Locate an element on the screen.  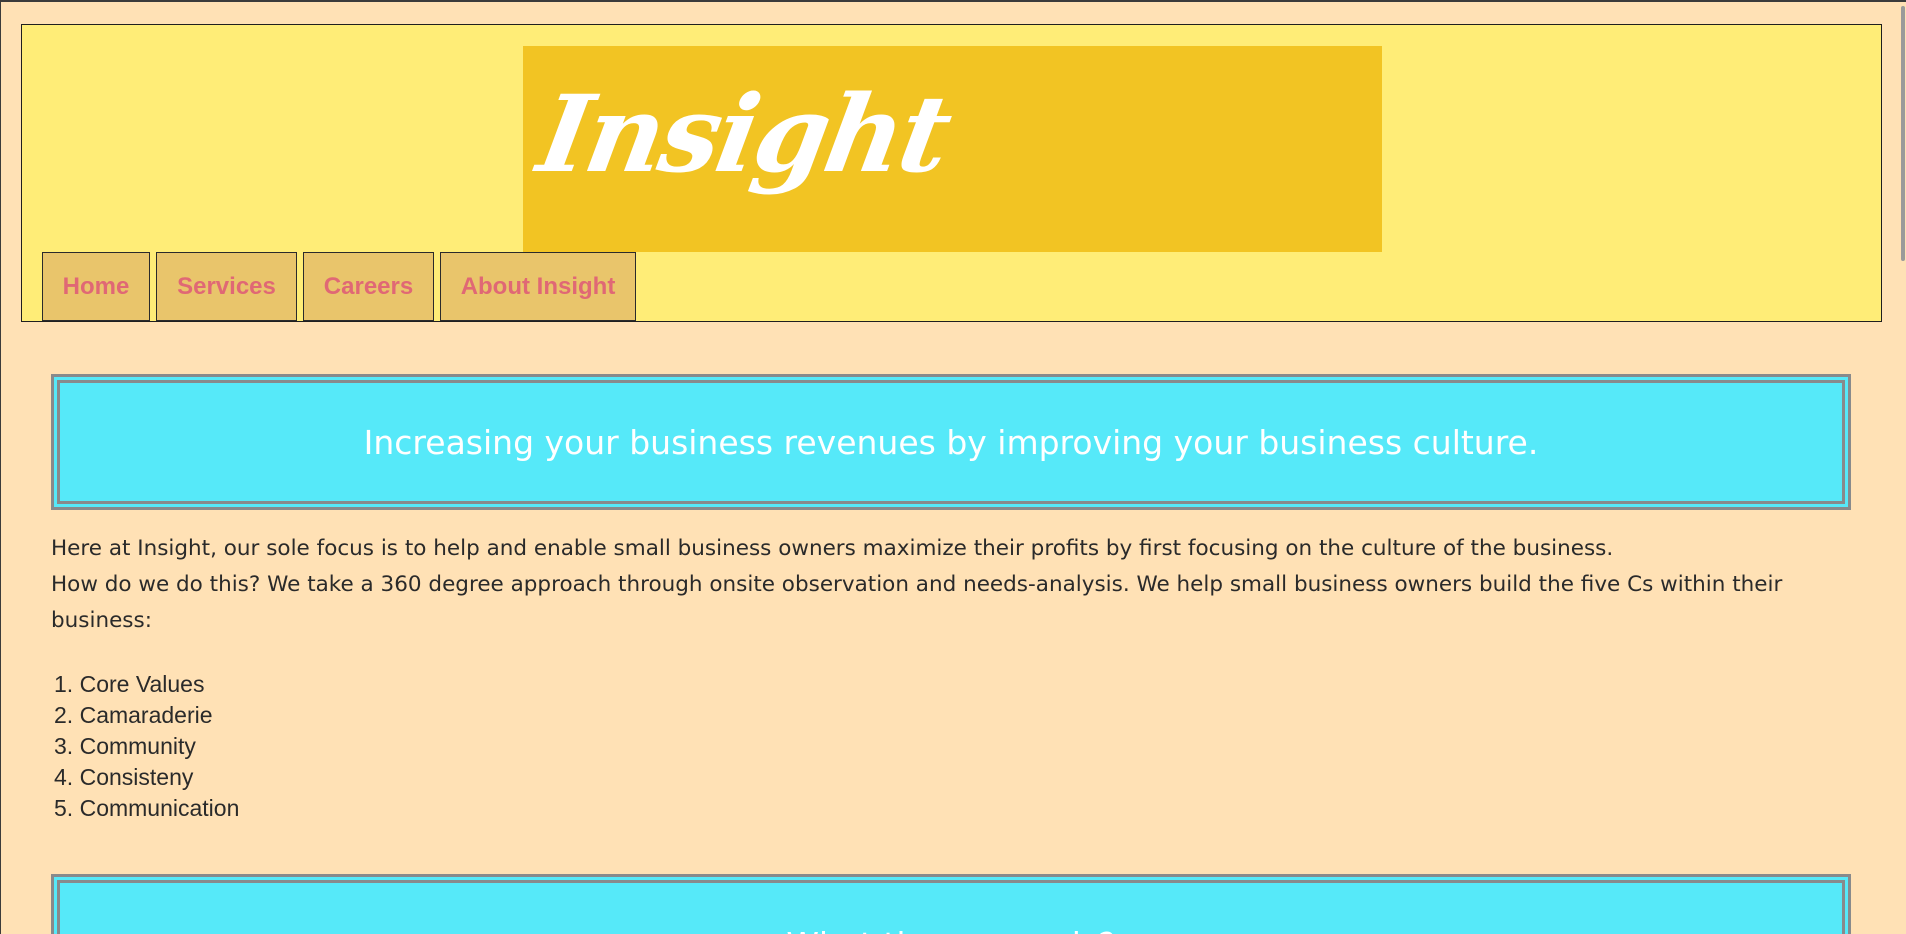
list-item: 3. Community is located at coordinates (145, 746).